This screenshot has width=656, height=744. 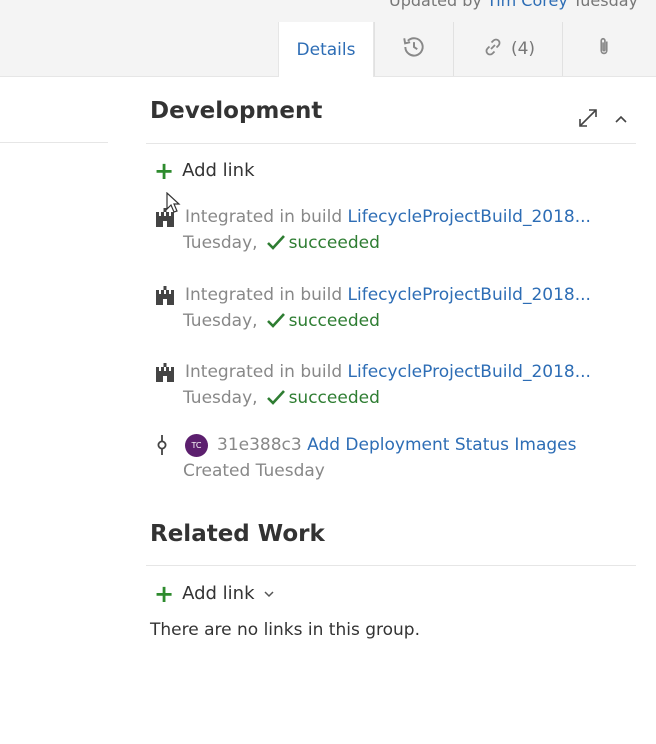 I want to click on tab-bar: Details (4), so click(x=461, y=49).